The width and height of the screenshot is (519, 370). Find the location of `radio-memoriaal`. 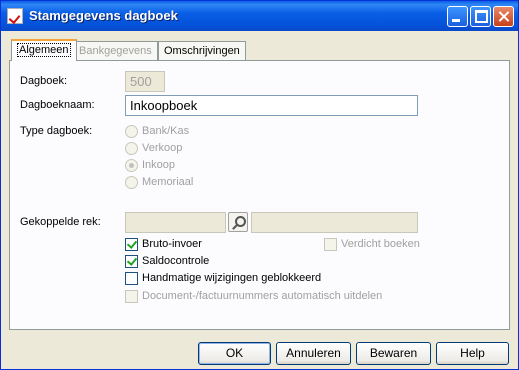

radio-memoriaal is located at coordinates (131, 182).